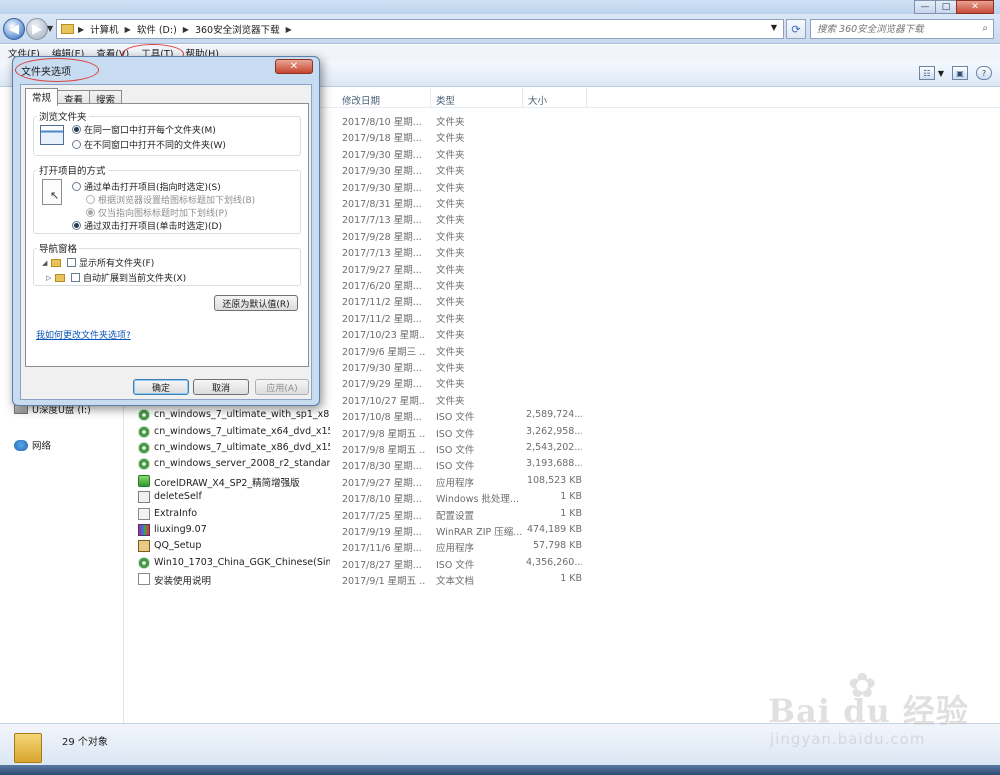  What do you see at coordinates (960, 73) in the screenshot?
I see `preview-pane-icon: ▣` at bounding box center [960, 73].